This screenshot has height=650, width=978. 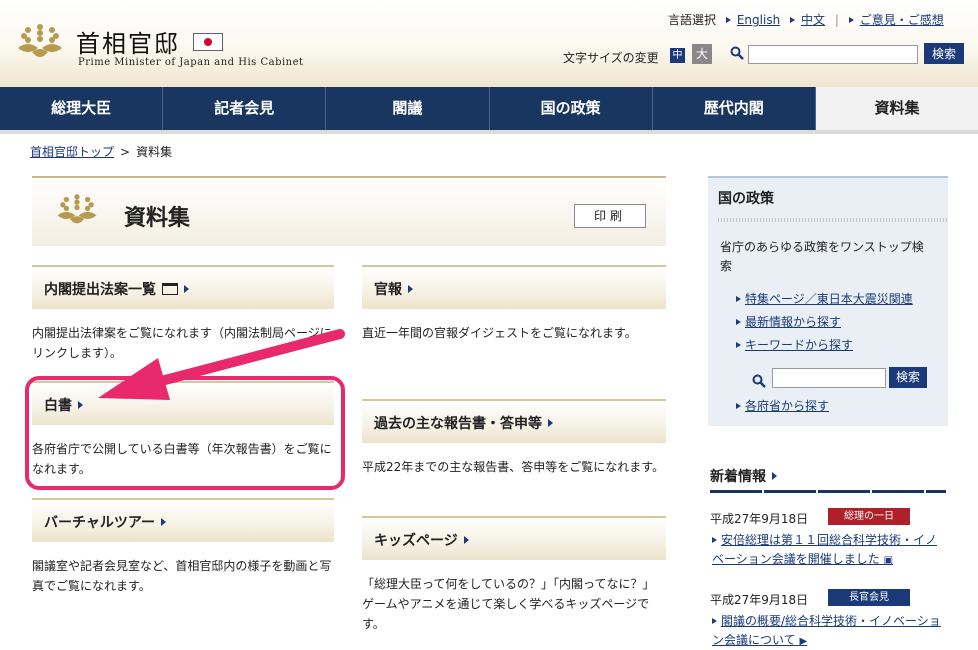 What do you see at coordinates (813, 20) in the screenshot?
I see `language-chinese-link: 中文` at bounding box center [813, 20].